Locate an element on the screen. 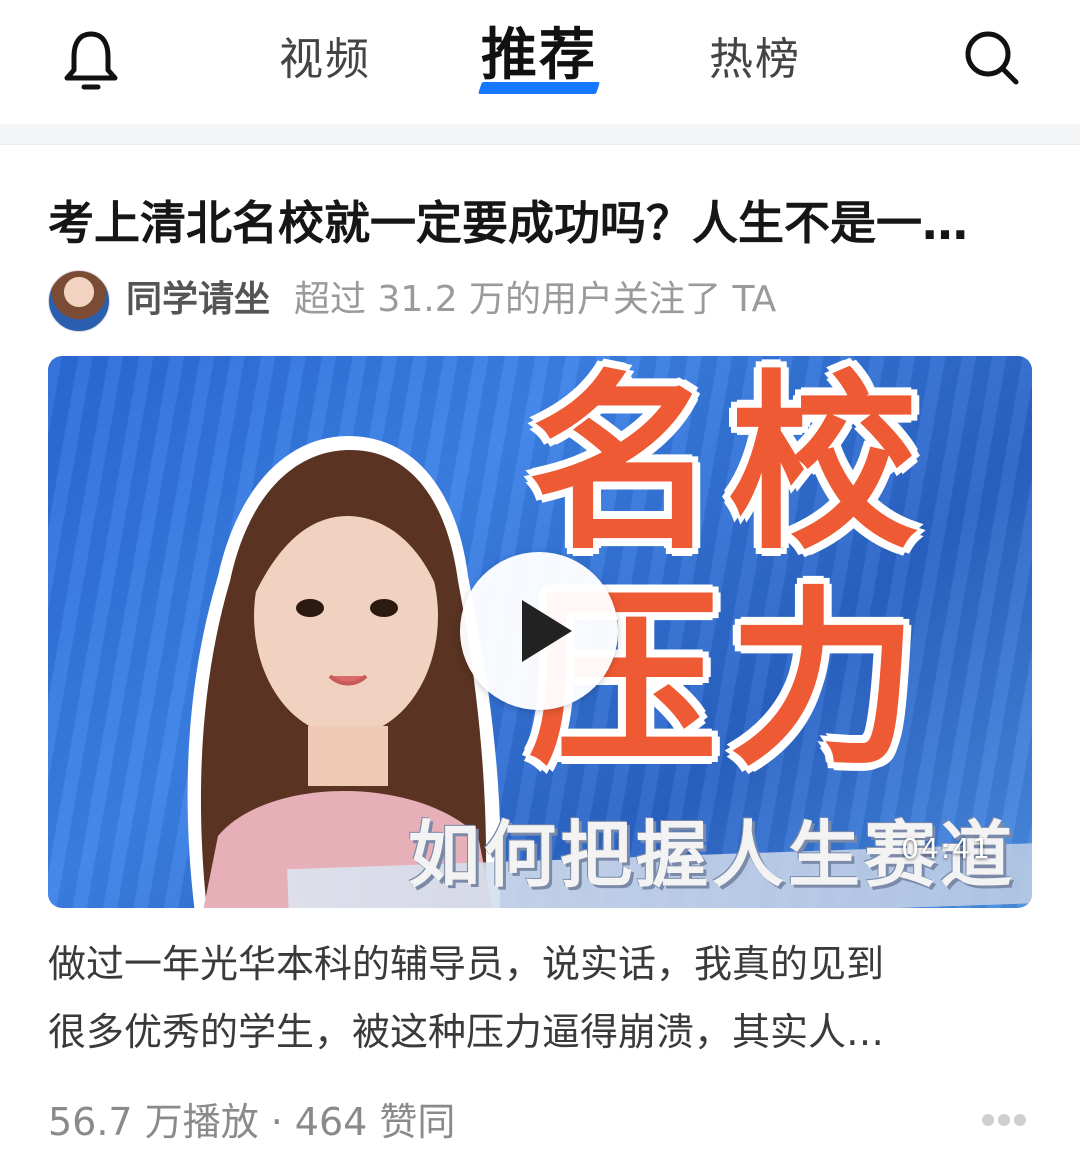 Image resolution: width=1080 pixels, height=1174 pixels. thumbnail-overlay-line1: 名校 is located at coordinates (728, 465).